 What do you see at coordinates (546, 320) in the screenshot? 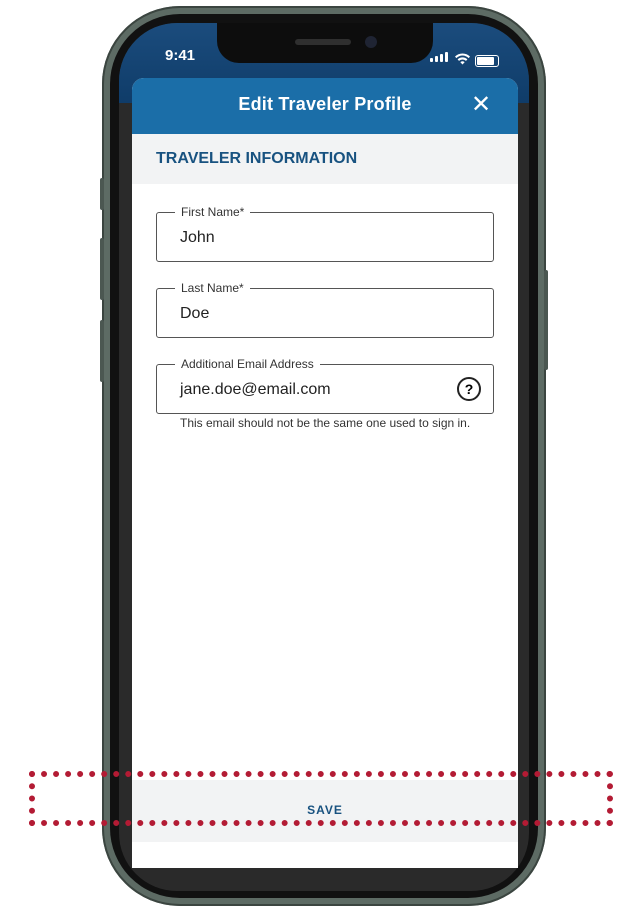
I see `phone-power-button` at bounding box center [546, 320].